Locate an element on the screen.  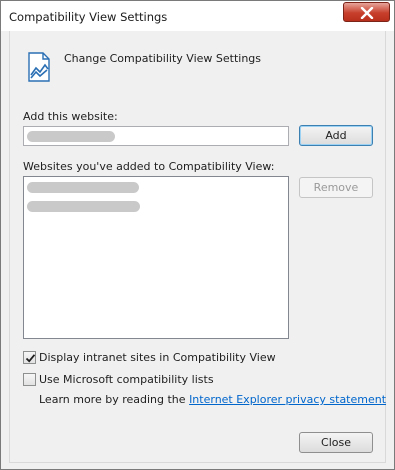
header-text: Change Compatibility View Settings is located at coordinates (163, 58).